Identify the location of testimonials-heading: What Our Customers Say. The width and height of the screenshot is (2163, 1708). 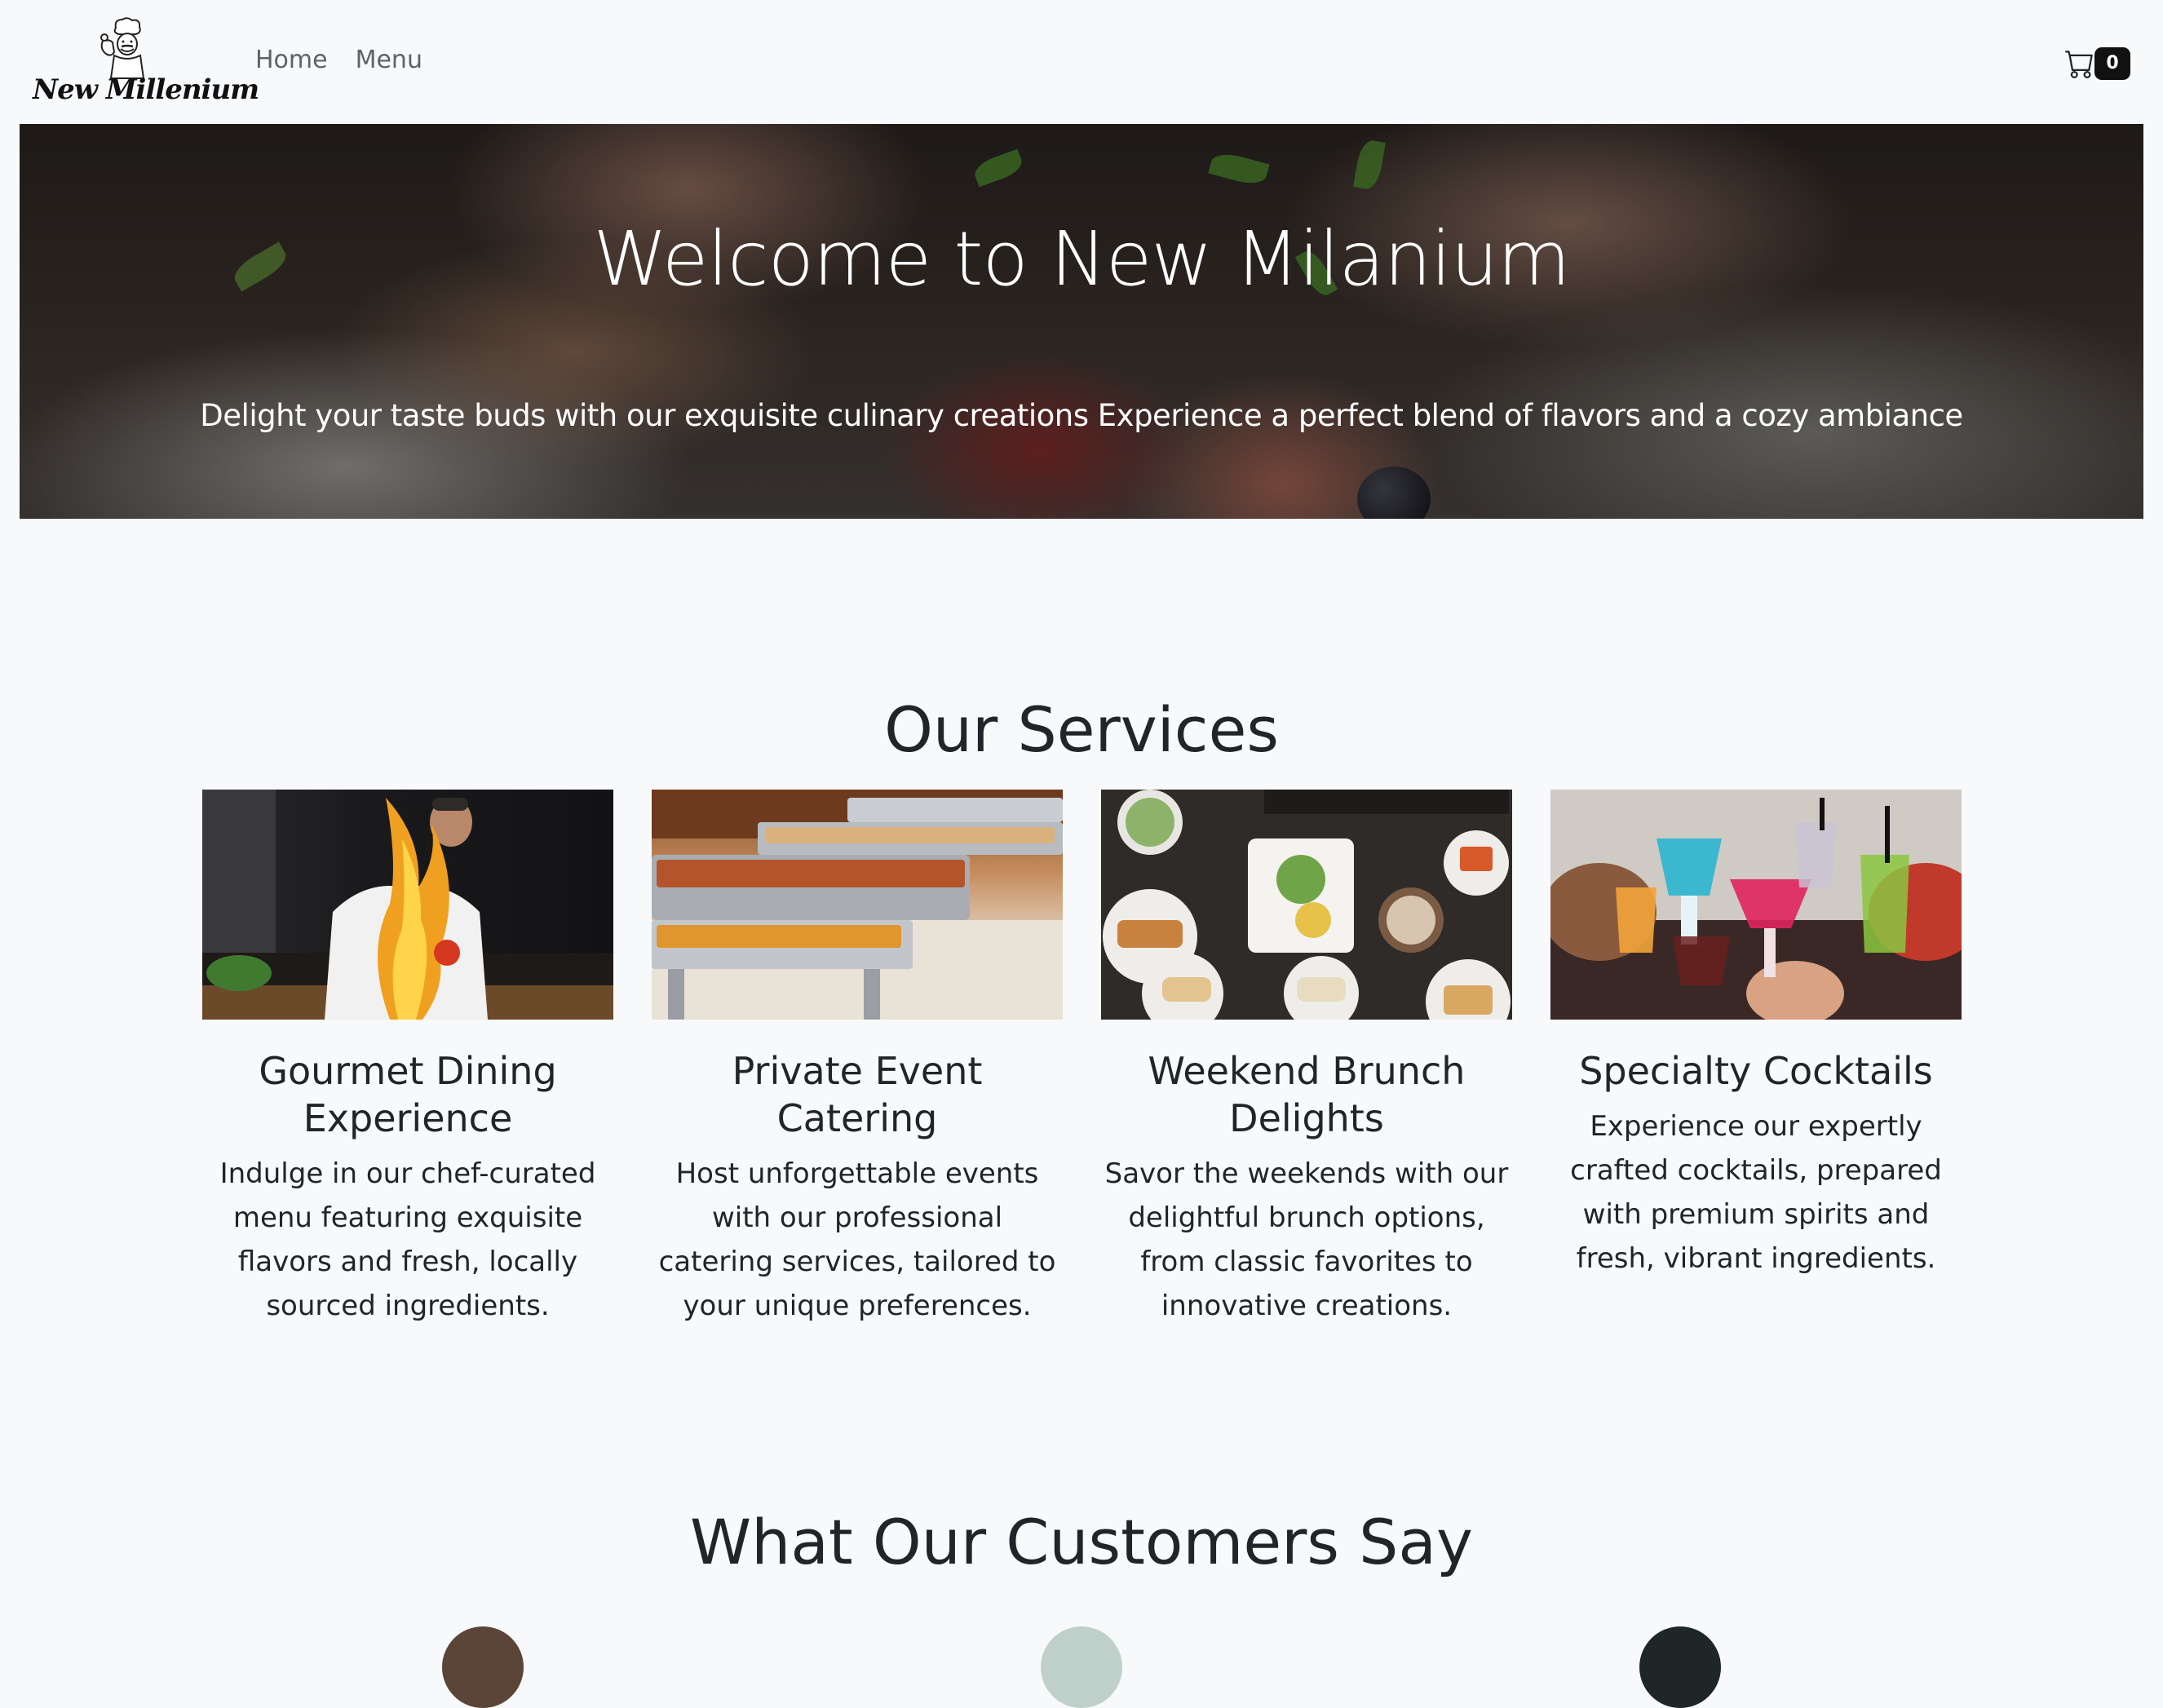
(1081, 1542).